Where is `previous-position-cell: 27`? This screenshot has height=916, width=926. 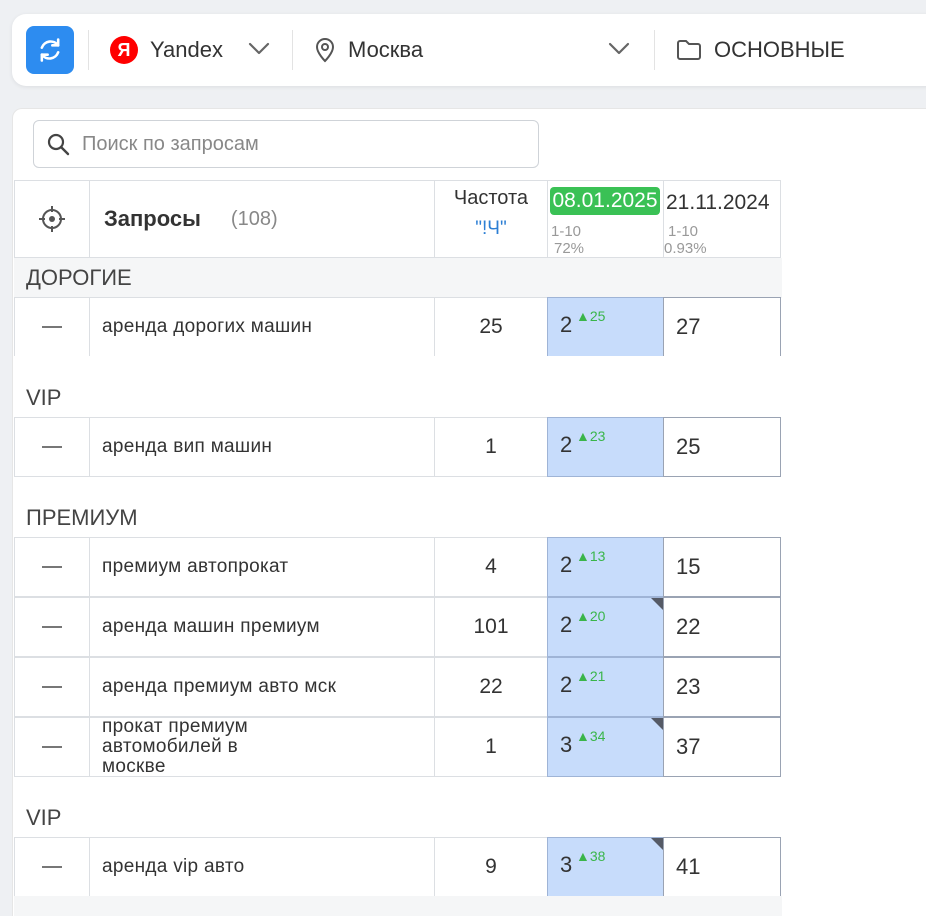 previous-position-cell: 27 is located at coordinates (722, 327).